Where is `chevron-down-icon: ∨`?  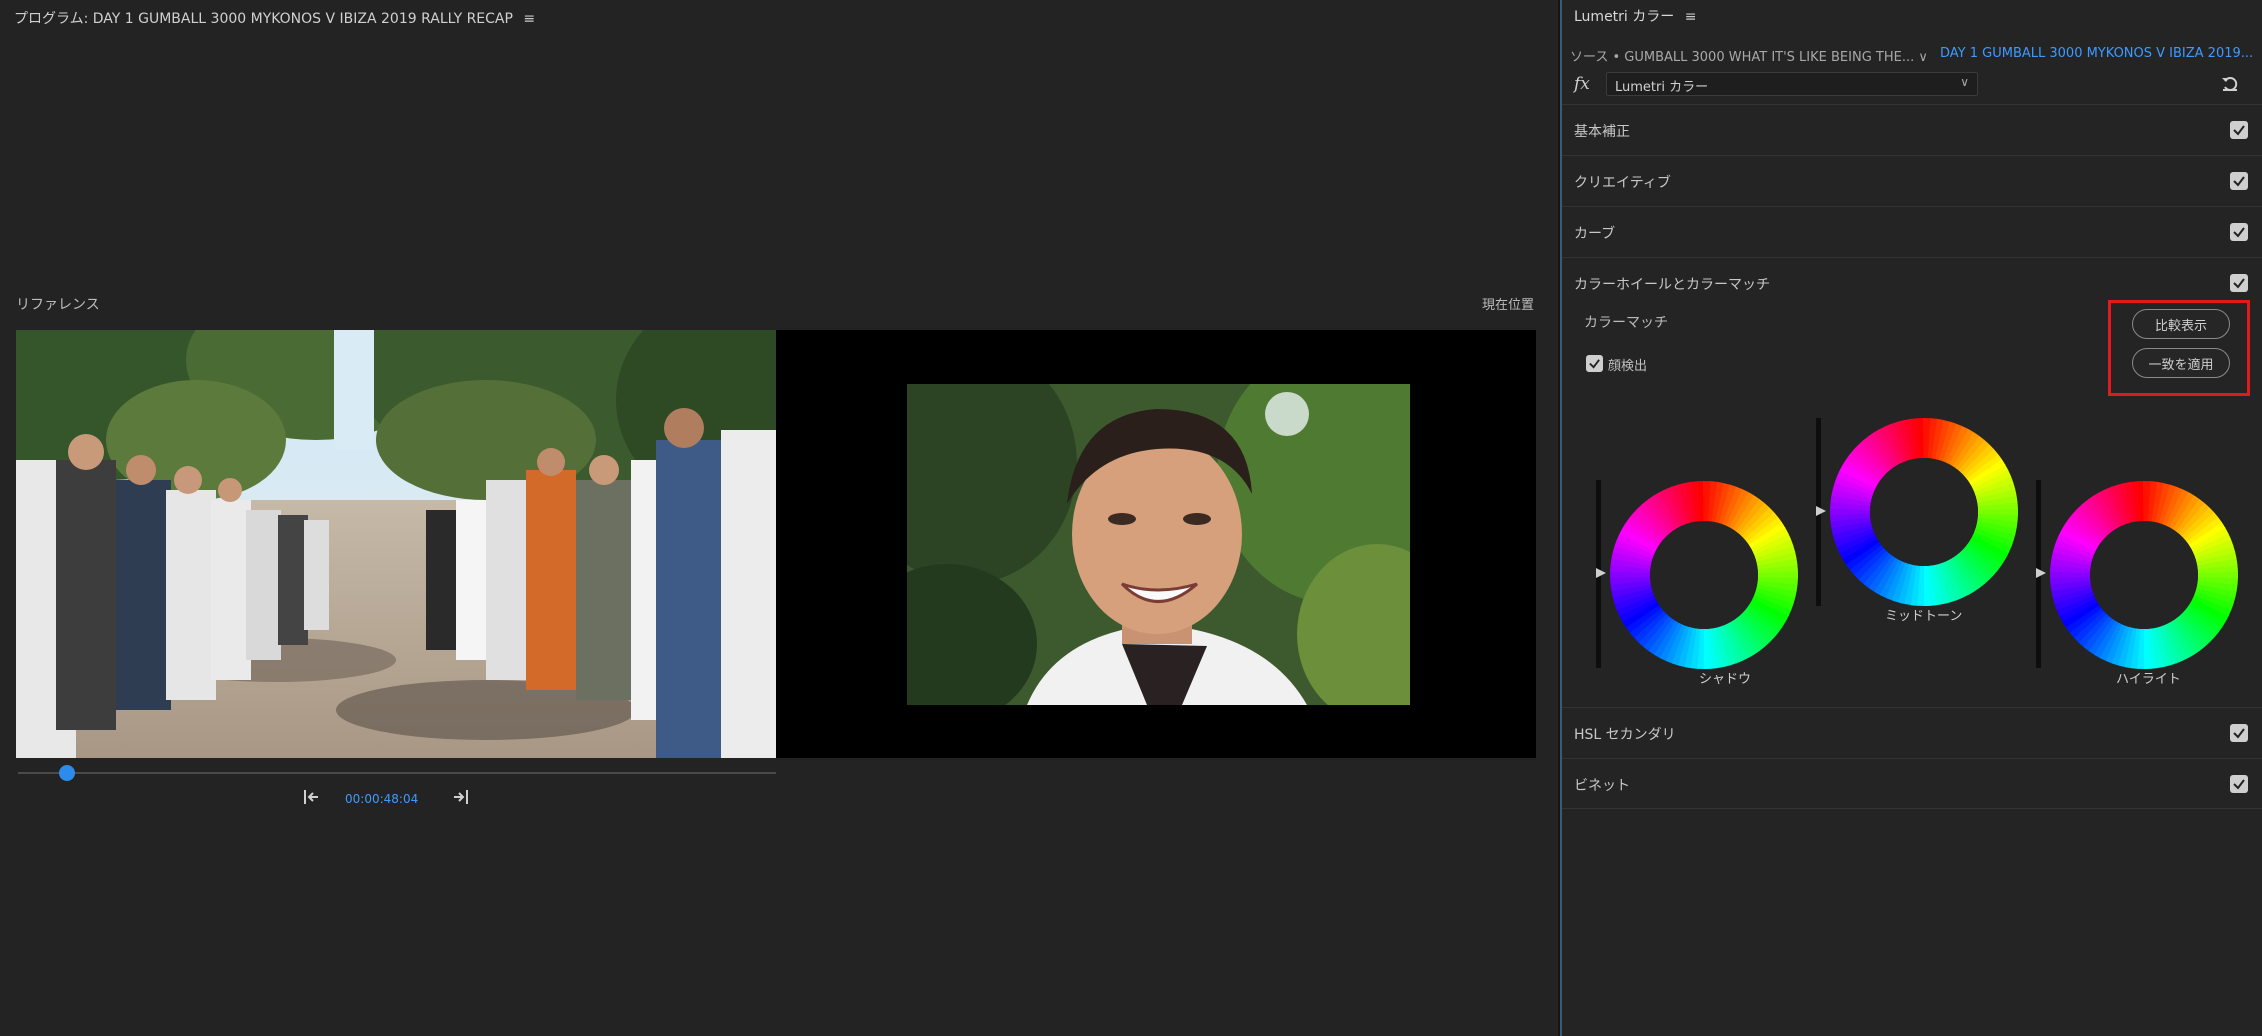
chevron-down-icon: ∨ is located at coordinates (1964, 82).